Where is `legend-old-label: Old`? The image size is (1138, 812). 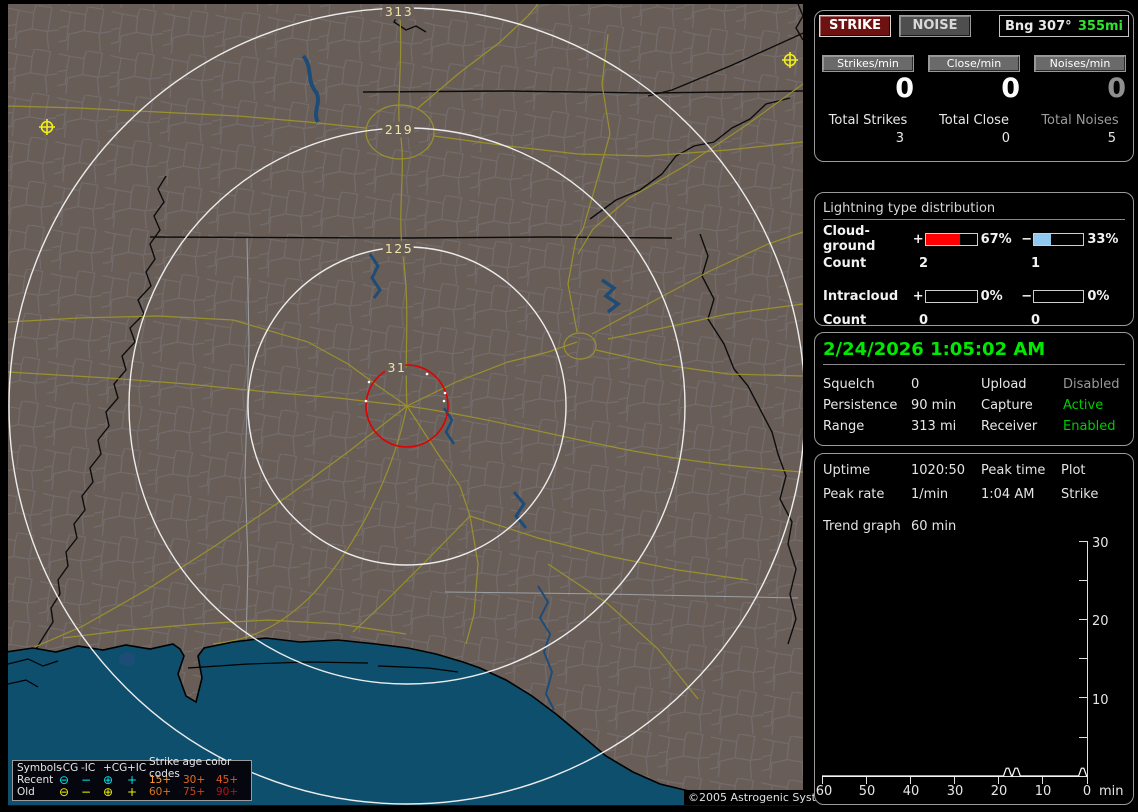 legend-old-label: Old is located at coordinates (26, 792).